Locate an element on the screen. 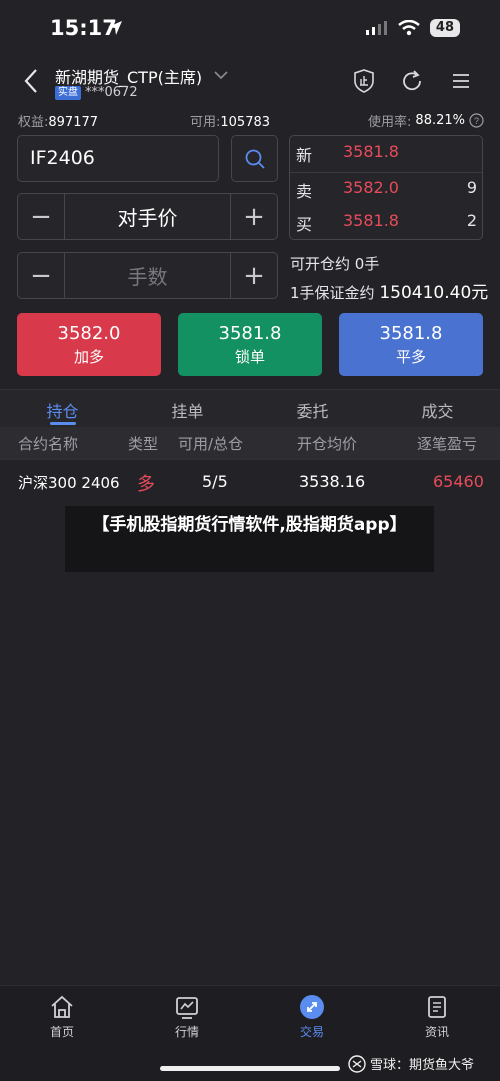  margin-value: 150410.40元 is located at coordinates (434, 293).